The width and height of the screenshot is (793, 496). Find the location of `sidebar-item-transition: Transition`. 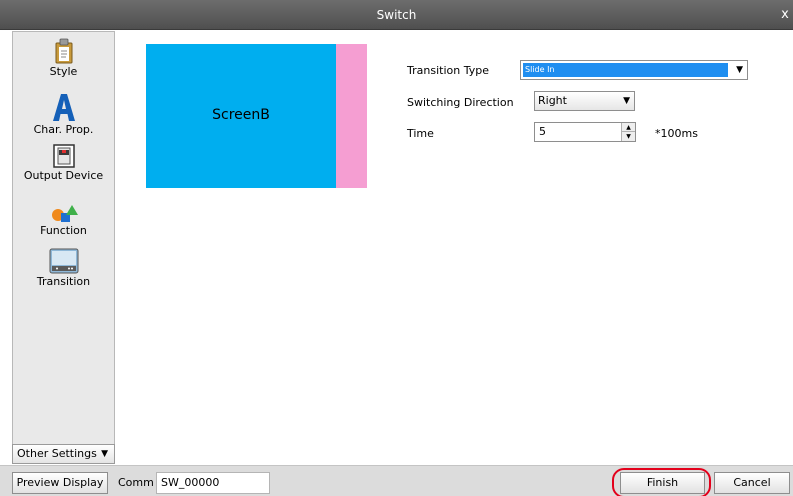

sidebar-item-transition: Transition is located at coordinates (63, 268).